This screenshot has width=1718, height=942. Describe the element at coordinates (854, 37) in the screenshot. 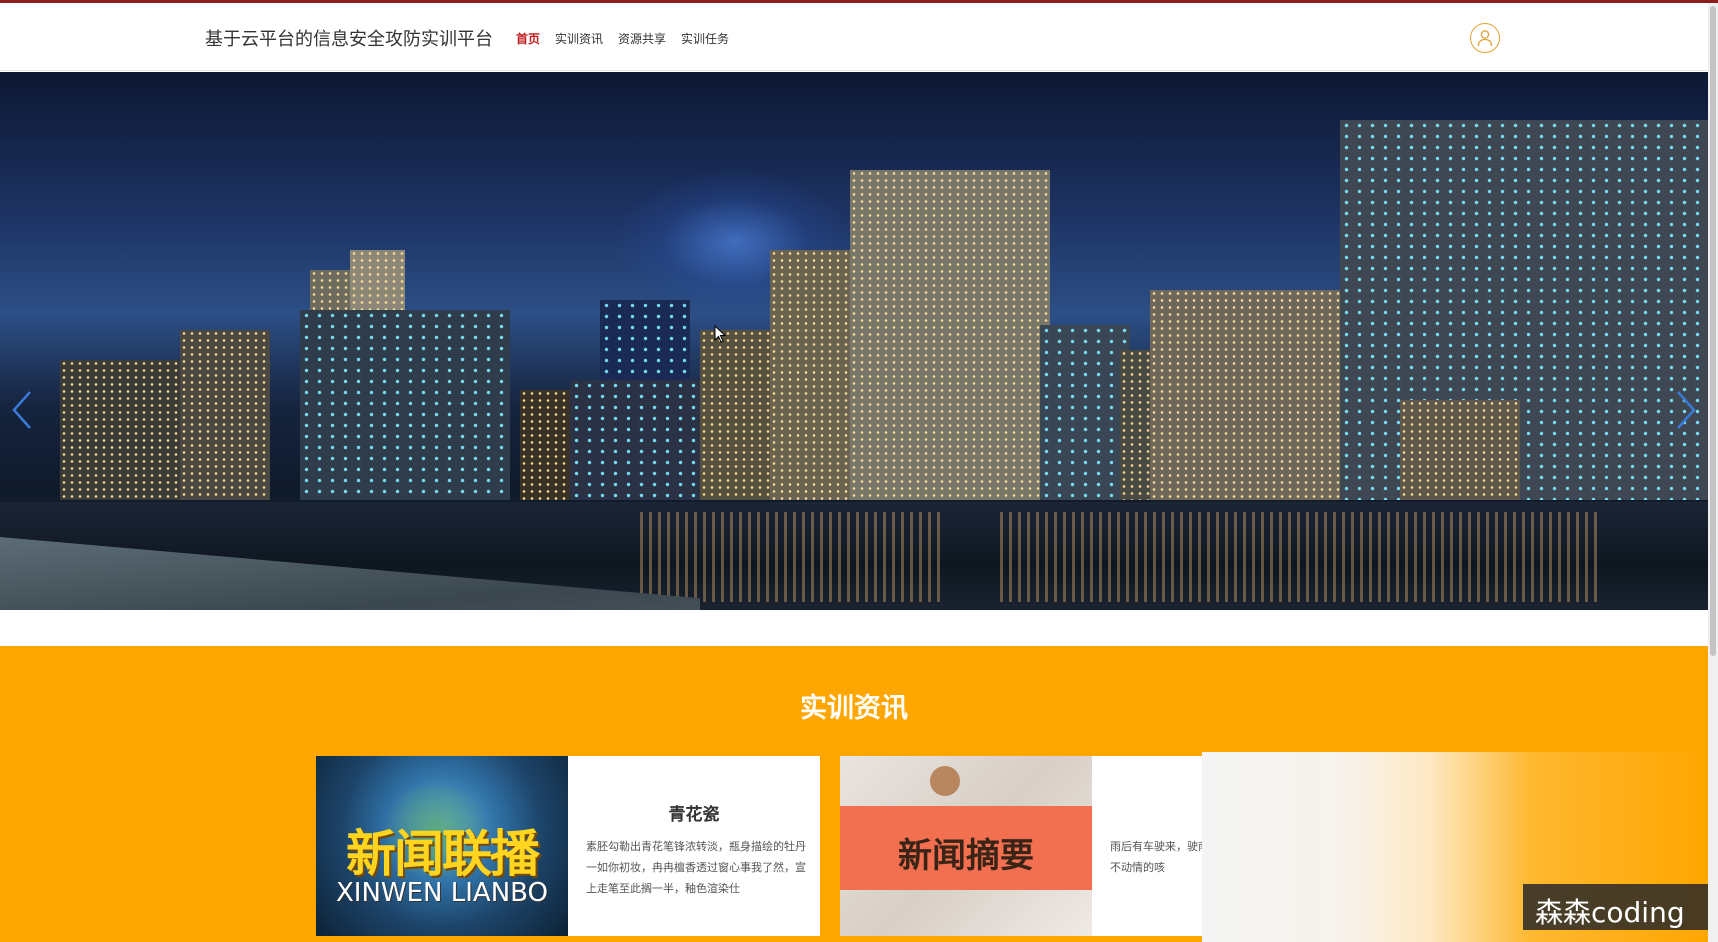

I see `header: 基于云平台的信息安全攻防实训平台 首页 实训资讯 资源共享 实训任务` at that location.